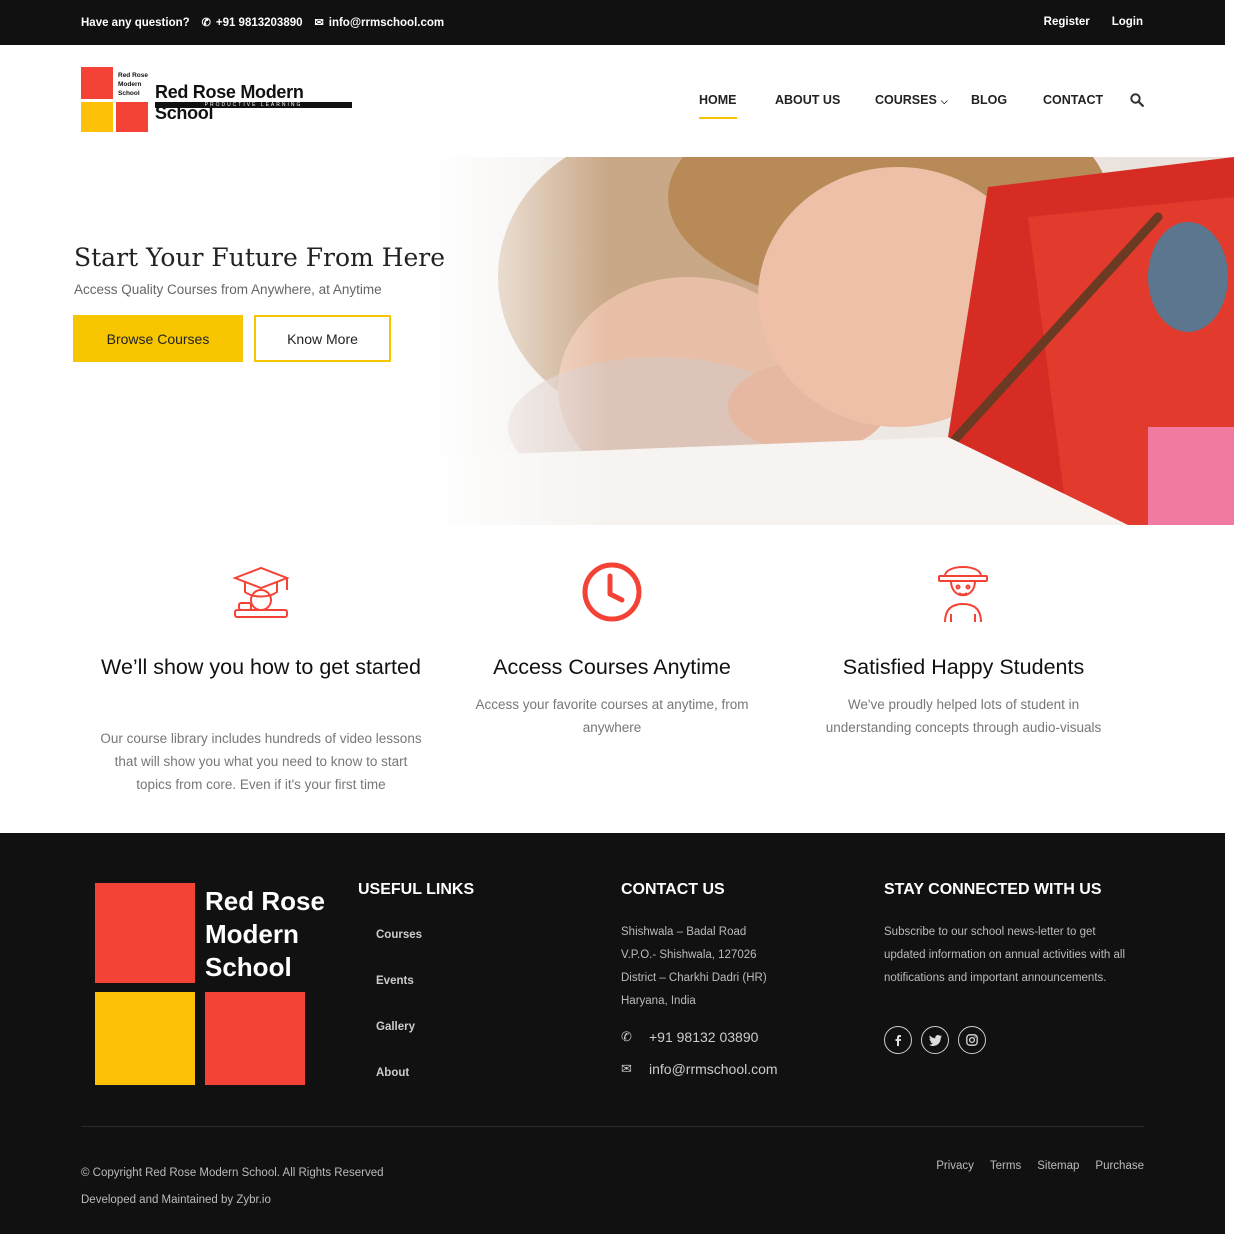 This screenshot has width=1234, height=1234. Describe the element at coordinates (97, 117) in the screenshot. I see `logo-square-yellow` at that location.